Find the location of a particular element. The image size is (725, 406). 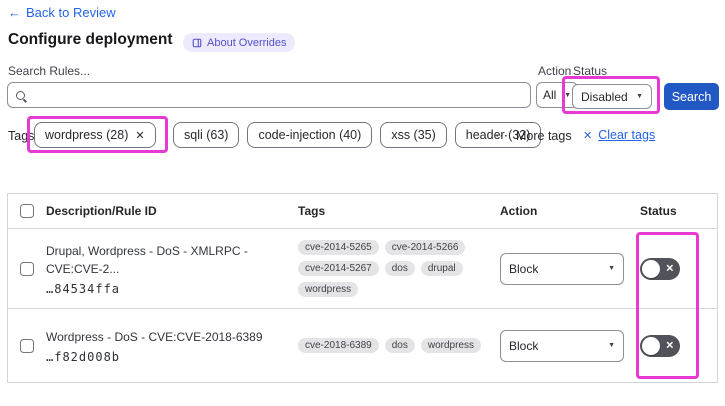

rule-tag-chip: cve-2014-5267 is located at coordinates (338, 268).